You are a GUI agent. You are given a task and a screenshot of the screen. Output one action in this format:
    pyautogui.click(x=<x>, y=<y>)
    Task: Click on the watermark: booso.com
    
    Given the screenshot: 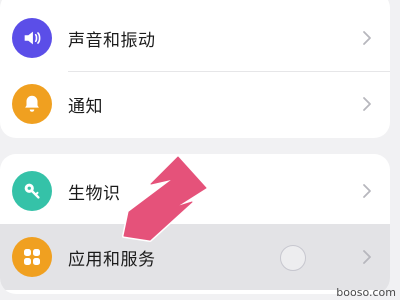 What is the action you would take?
    pyautogui.click(x=366, y=292)
    